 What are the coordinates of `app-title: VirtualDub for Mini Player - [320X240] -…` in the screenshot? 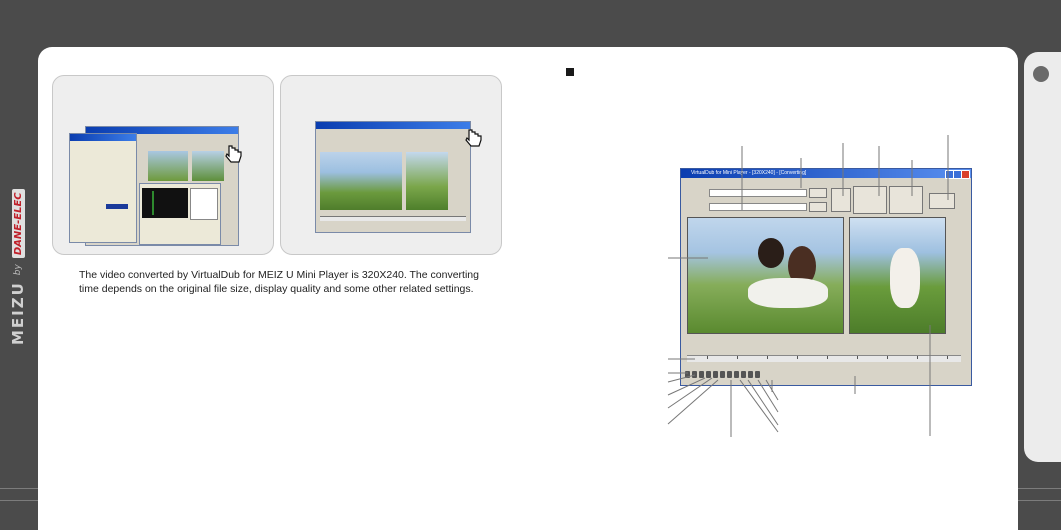 It's located at (749, 173).